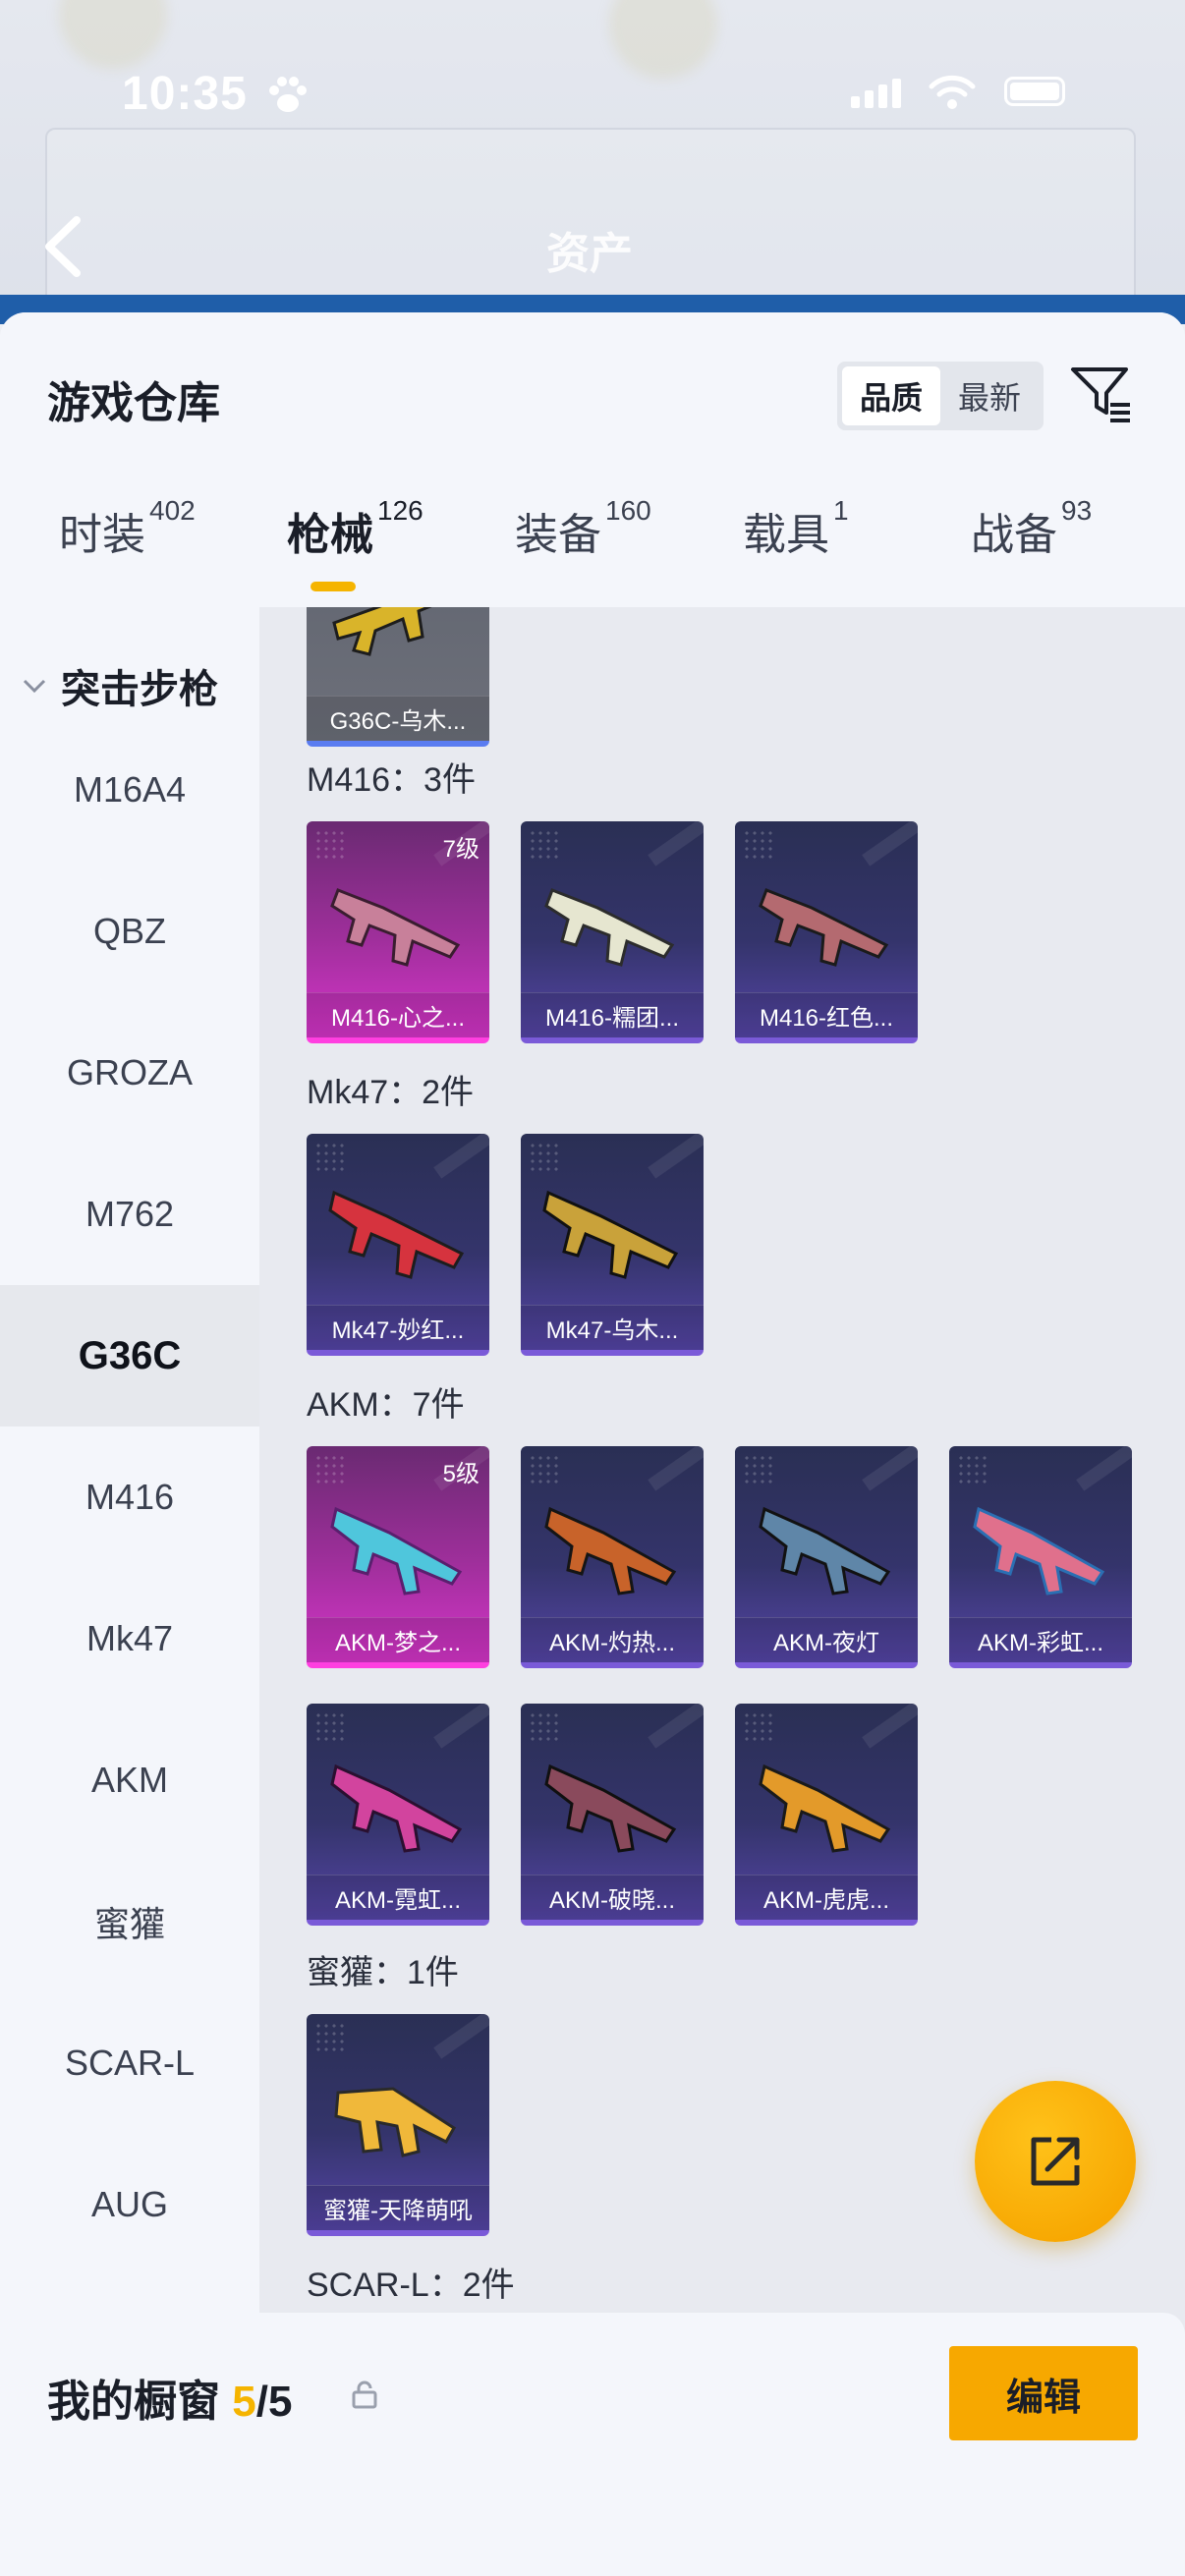  I want to click on sidebar-group-label: 突击步枪, so click(139, 689).